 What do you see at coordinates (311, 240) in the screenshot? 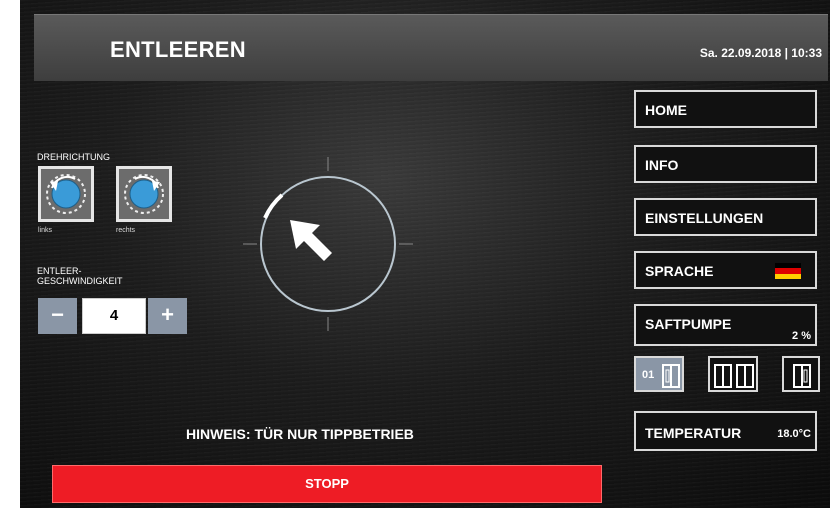
I see `drum-direction-arrow-icon` at bounding box center [311, 240].